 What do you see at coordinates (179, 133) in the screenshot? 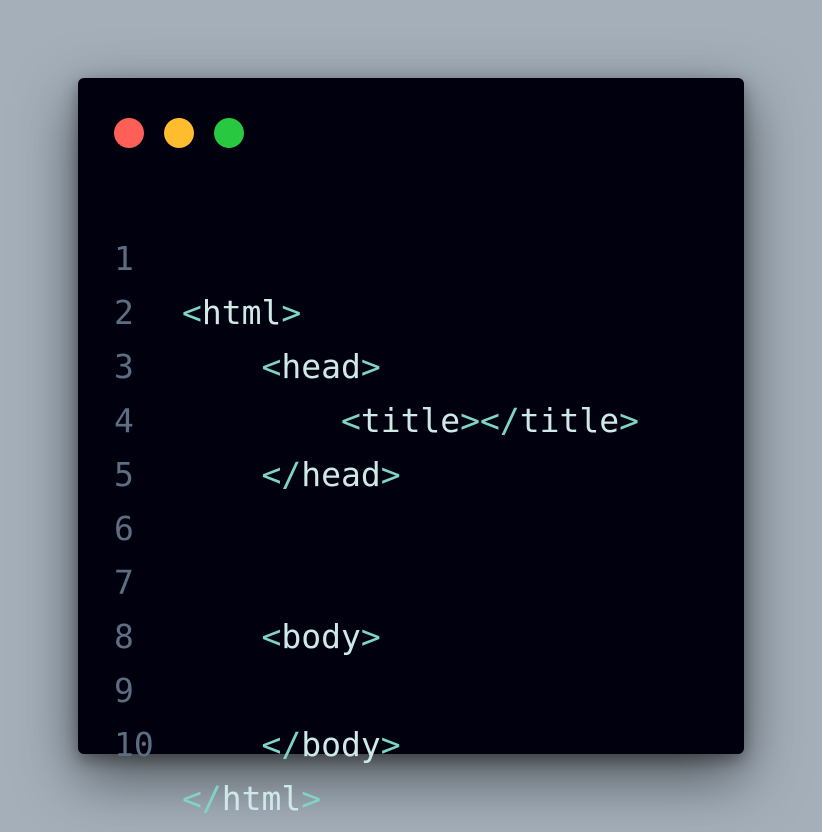
I see `minimize-button` at bounding box center [179, 133].